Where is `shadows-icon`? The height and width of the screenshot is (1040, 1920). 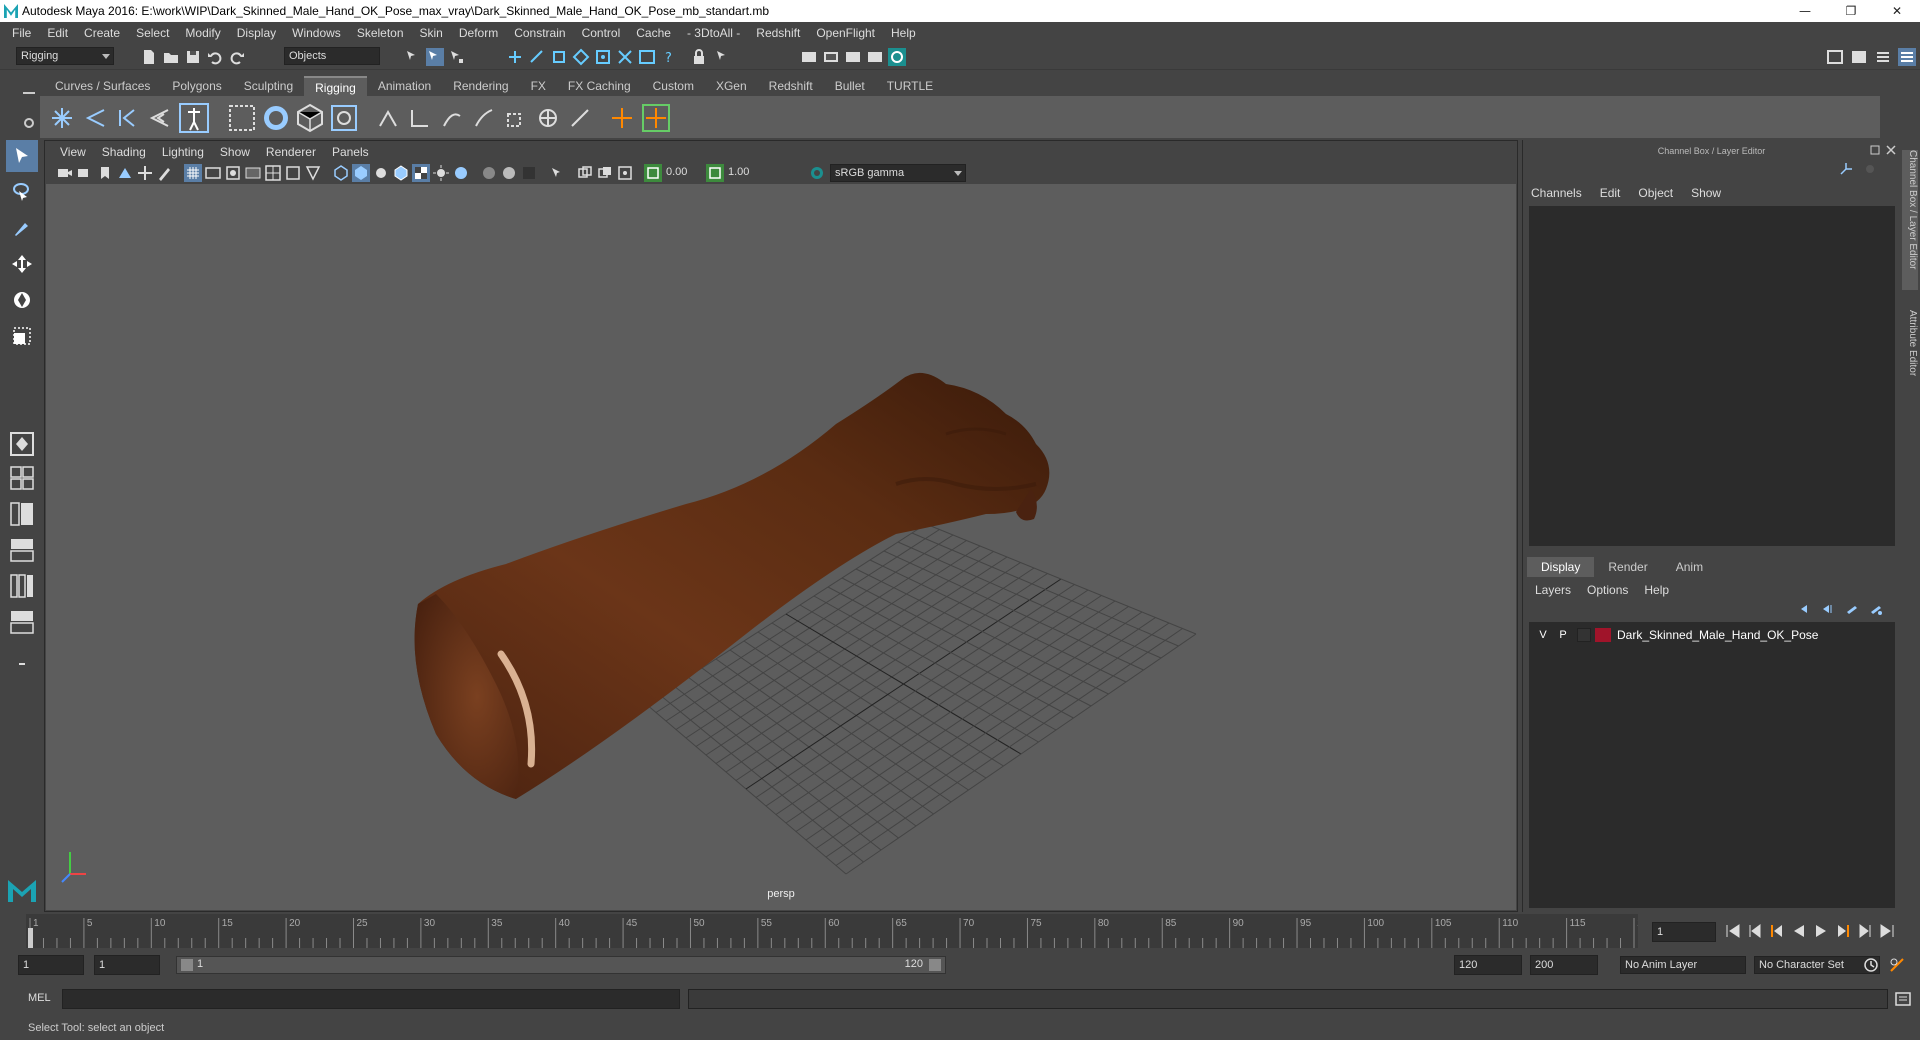
shadows-icon is located at coordinates (461, 173).